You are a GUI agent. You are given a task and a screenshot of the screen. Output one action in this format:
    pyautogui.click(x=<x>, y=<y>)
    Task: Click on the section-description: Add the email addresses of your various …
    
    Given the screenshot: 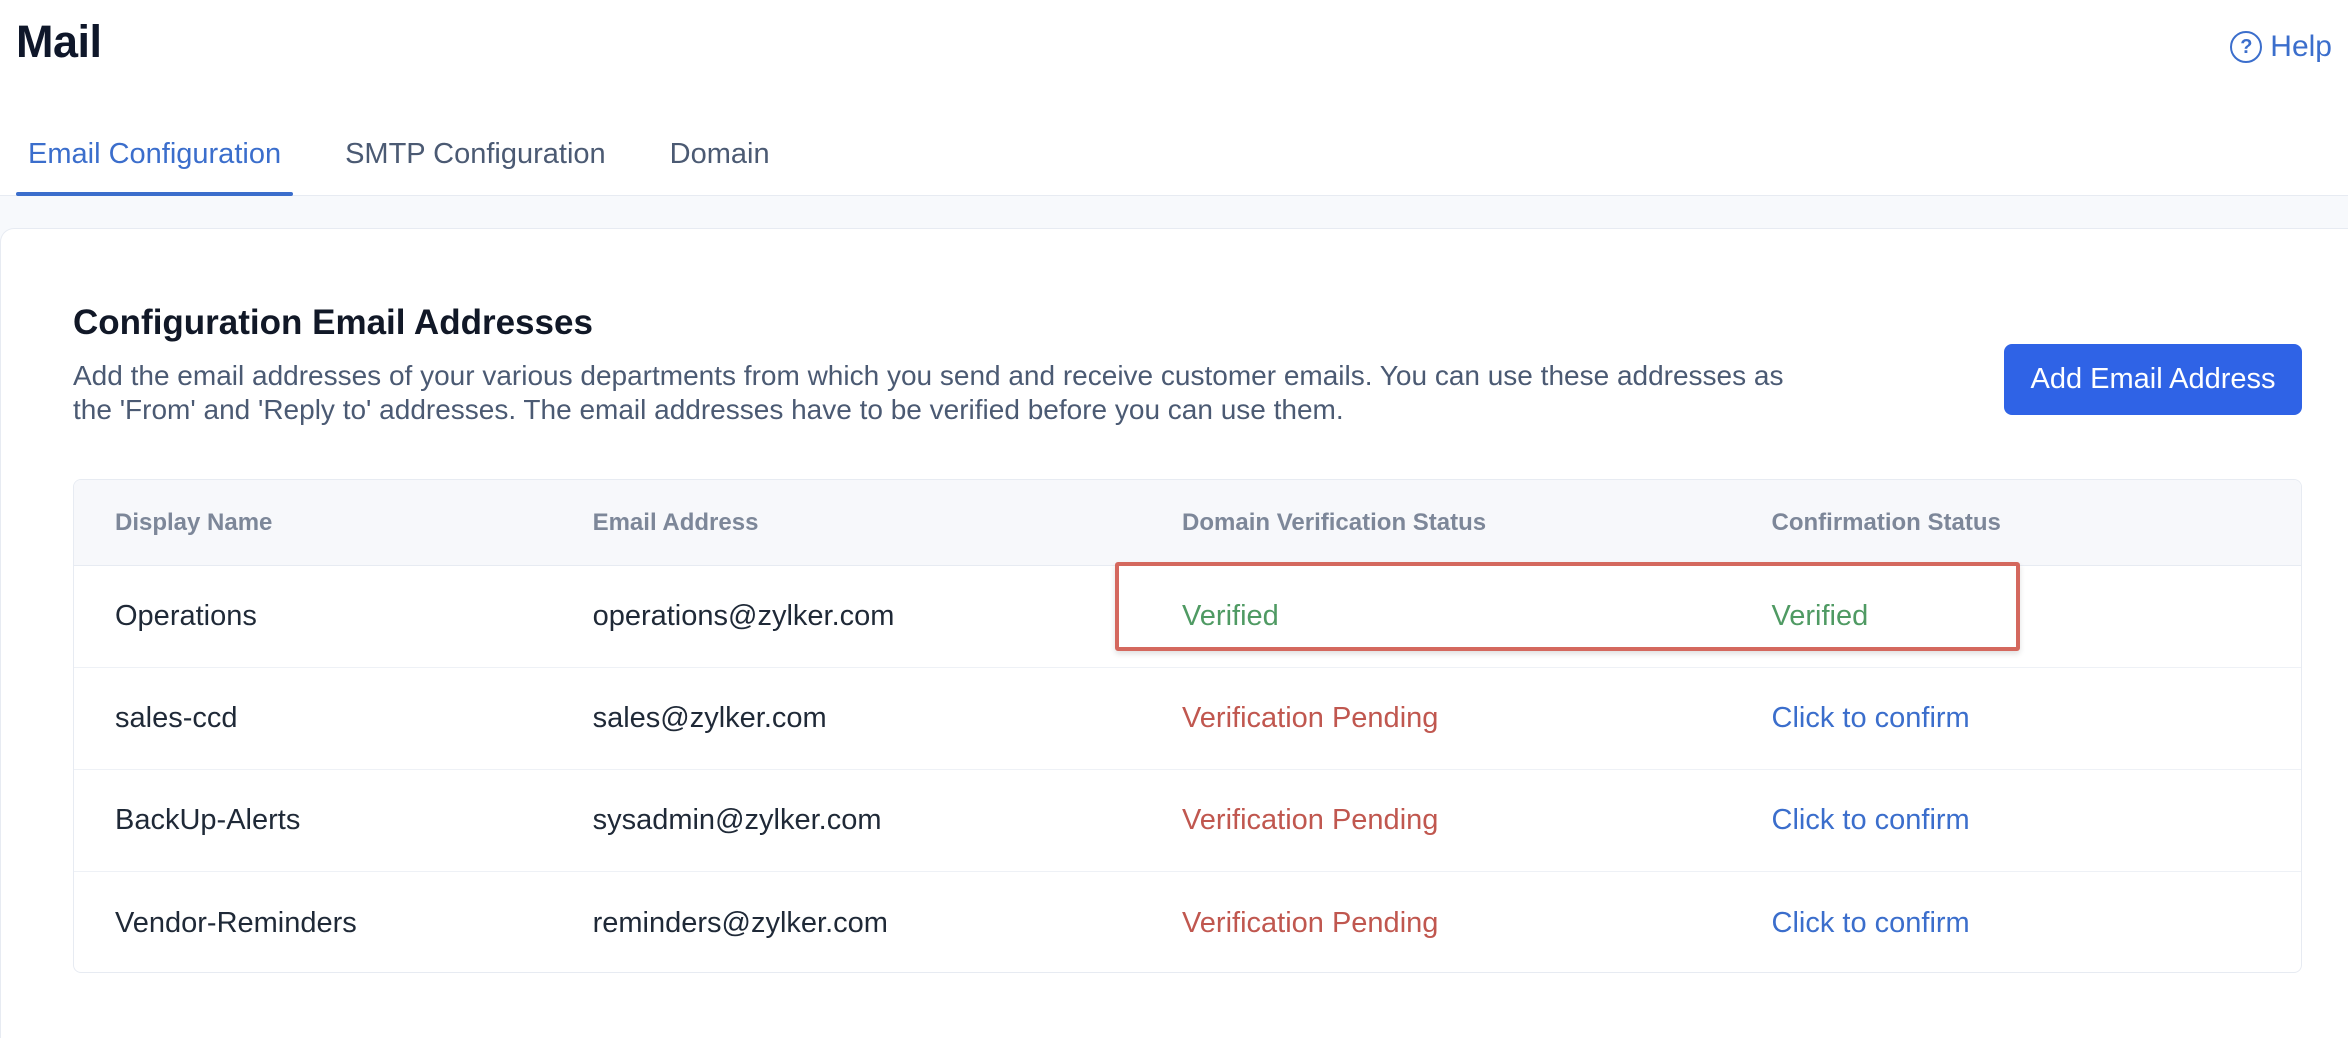 What is the action you would take?
    pyautogui.click(x=928, y=392)
    